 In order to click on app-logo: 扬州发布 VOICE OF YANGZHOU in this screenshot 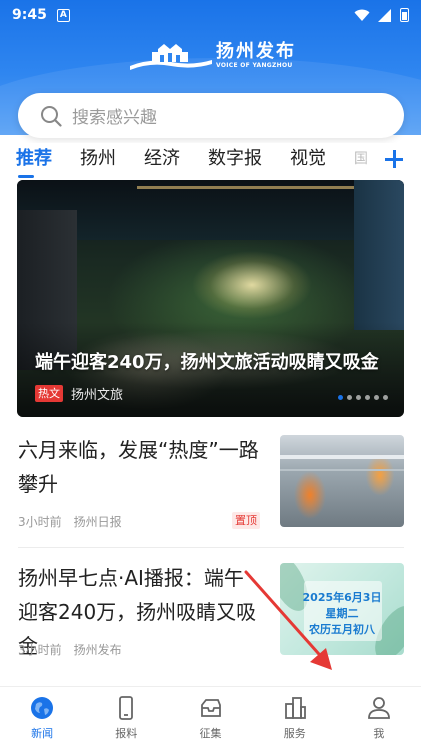, I will do `click(213, 56)`.